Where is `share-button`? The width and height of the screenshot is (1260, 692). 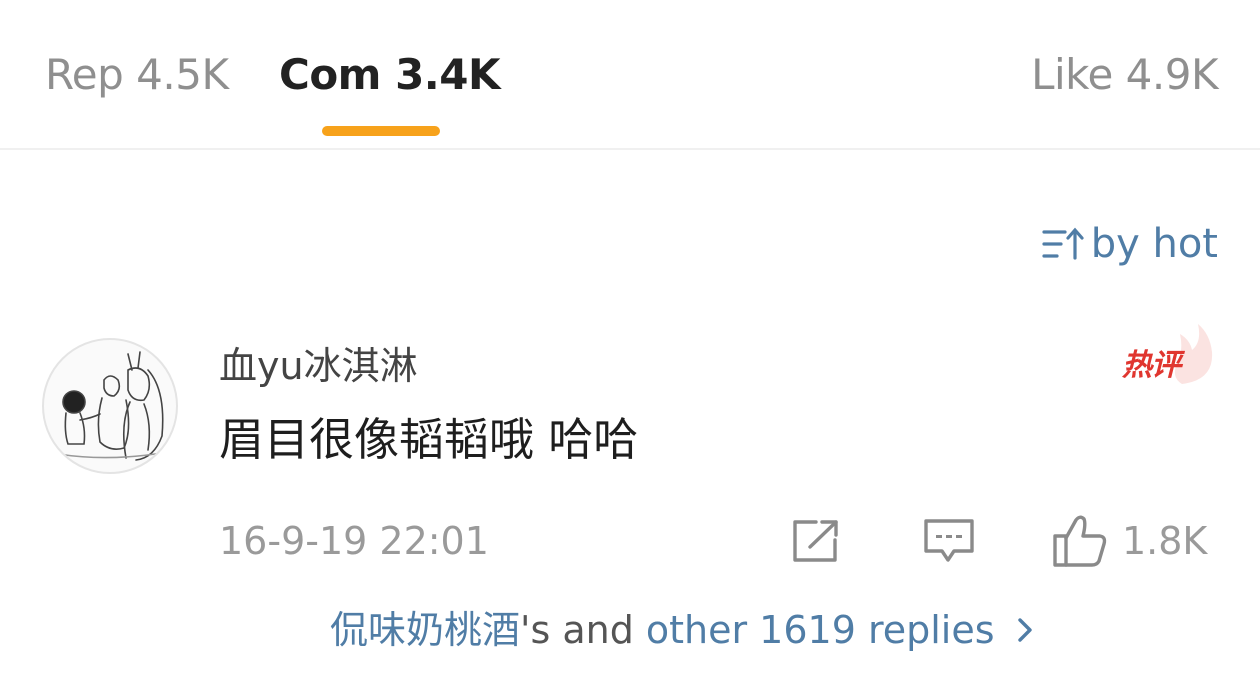 share-button is located at coordinates (816, 541).